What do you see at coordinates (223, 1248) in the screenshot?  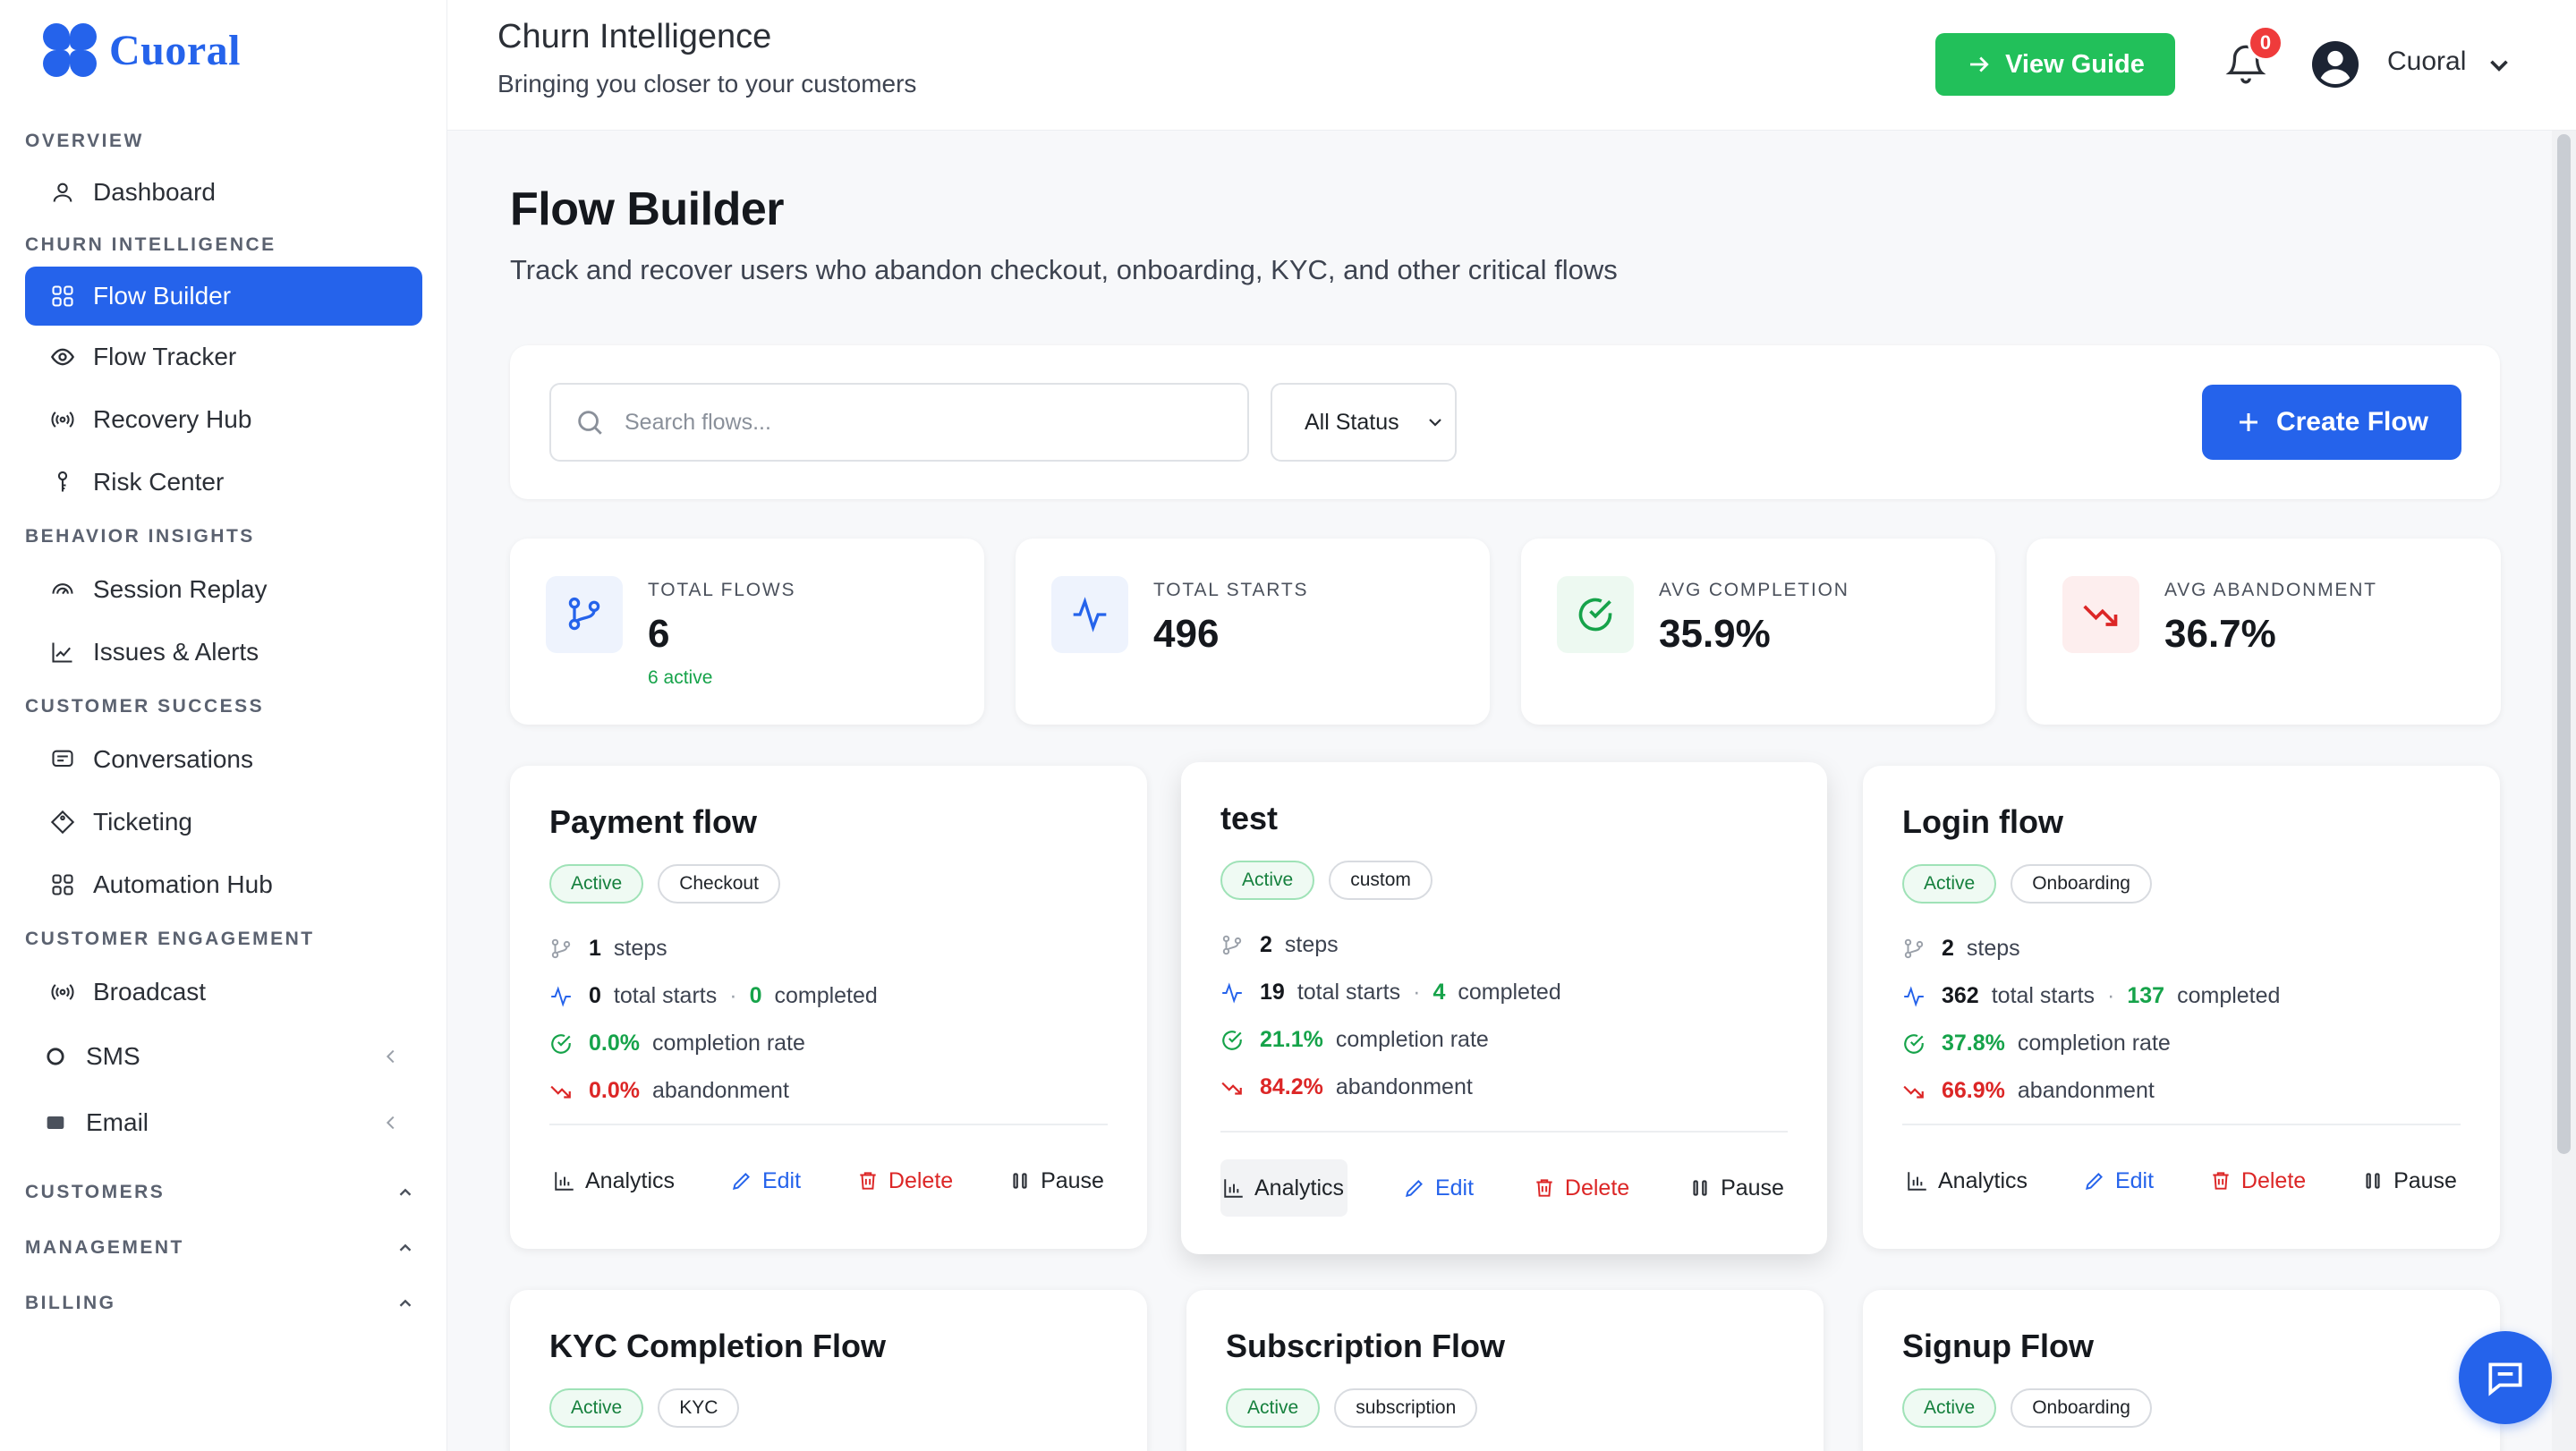 I see `section-management: MANAGEMENT` at bounding box center [223, 1248].